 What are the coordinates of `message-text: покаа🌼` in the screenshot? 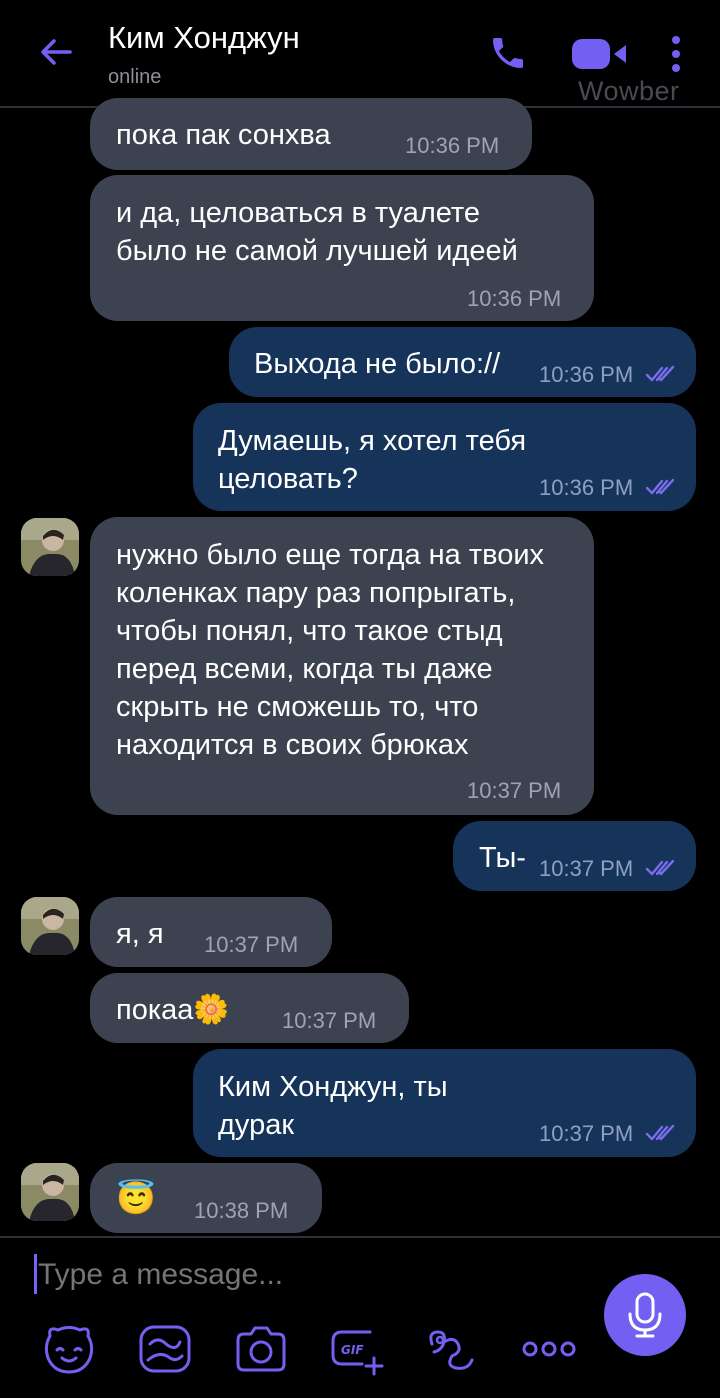 It's located at (173, 1010).